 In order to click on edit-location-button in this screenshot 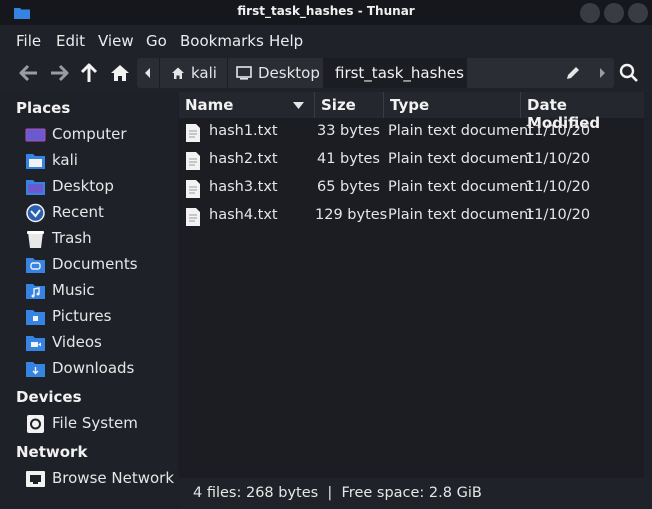, I will do `click(573, 73)`.